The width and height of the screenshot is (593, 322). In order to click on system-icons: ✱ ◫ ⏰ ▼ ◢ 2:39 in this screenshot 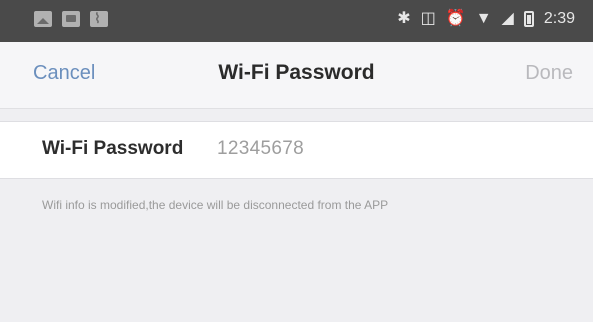, I will do `click(486, 19)`.